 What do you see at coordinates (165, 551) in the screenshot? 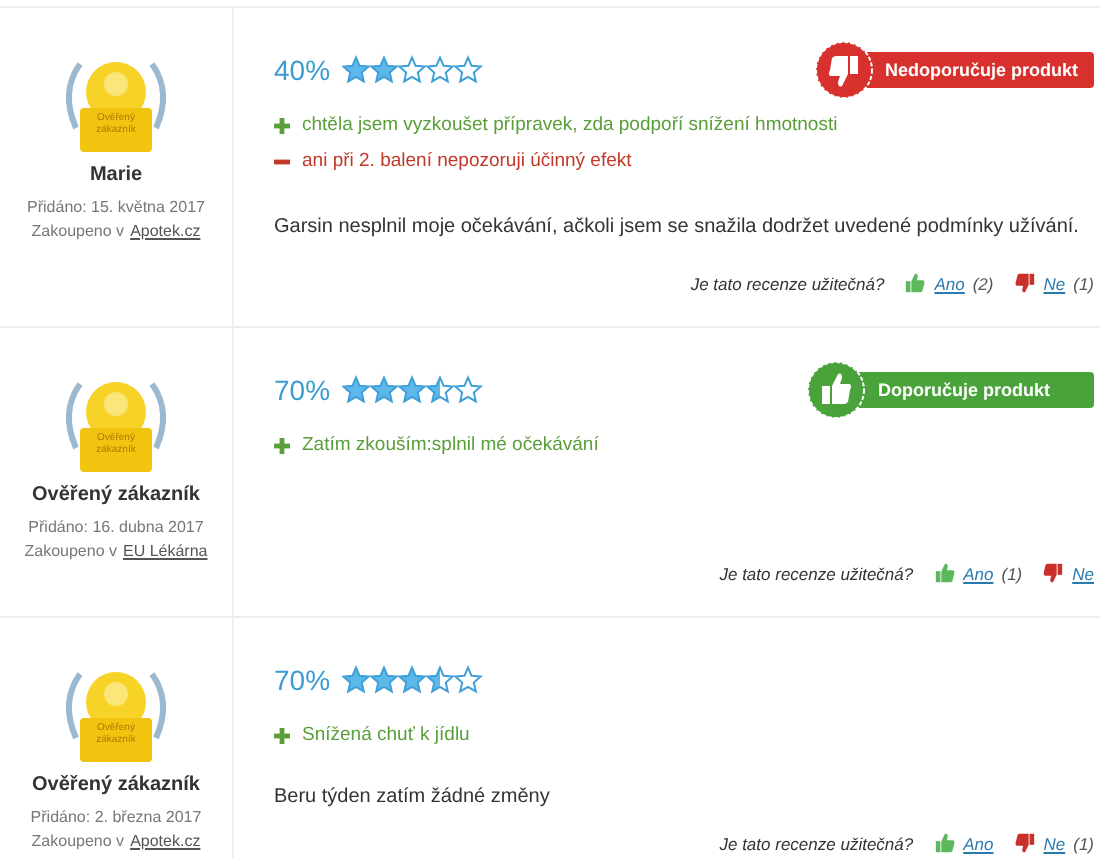
I see `shop-link: EU Lékárna` at bounding box center [165, 551].